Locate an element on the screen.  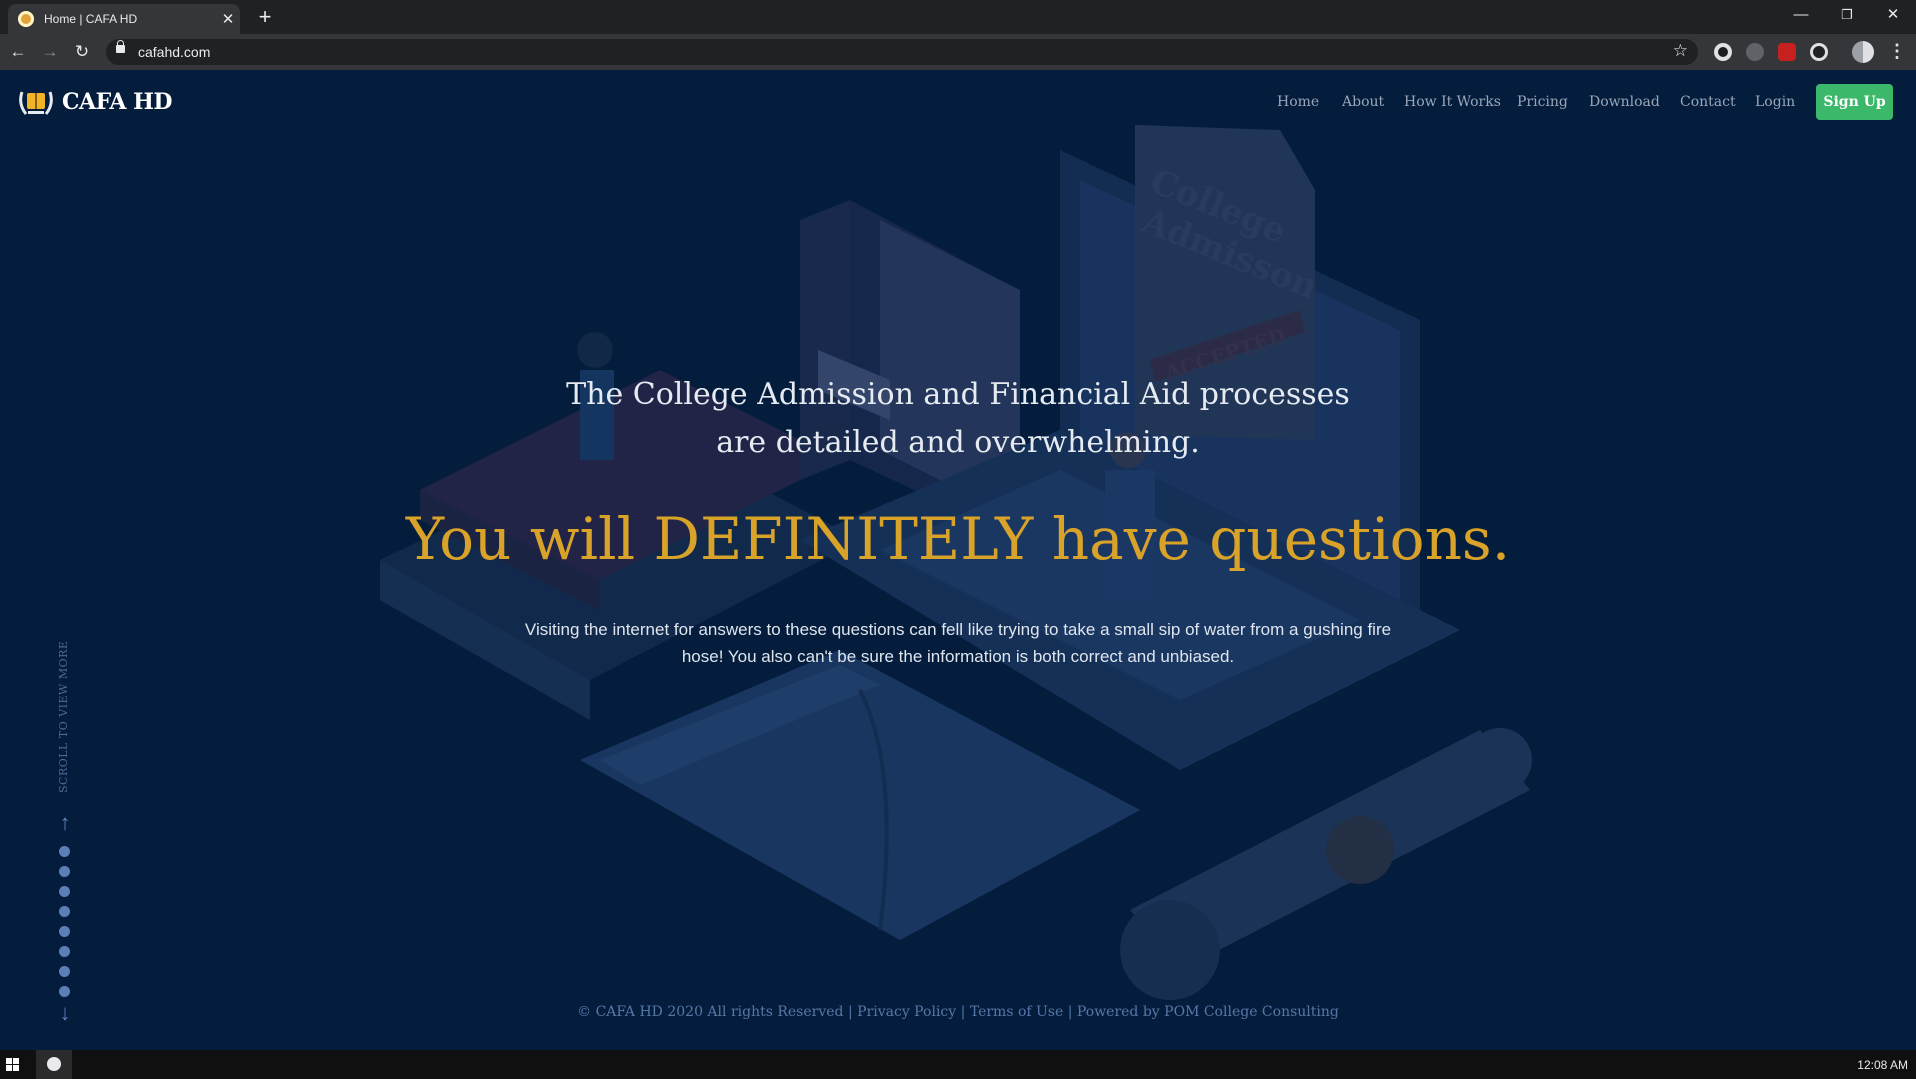
extension-icon is located at coordinates (1723, 52).